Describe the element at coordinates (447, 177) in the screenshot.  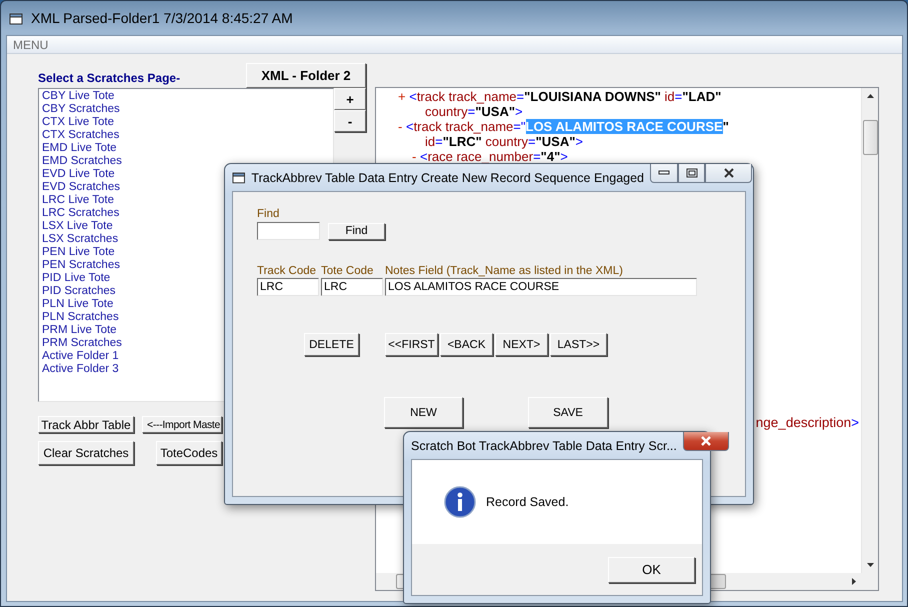
I see `dialog-title: TrackAbbrev Table Data Entry Create New Record Sequence Engaged` at that location.